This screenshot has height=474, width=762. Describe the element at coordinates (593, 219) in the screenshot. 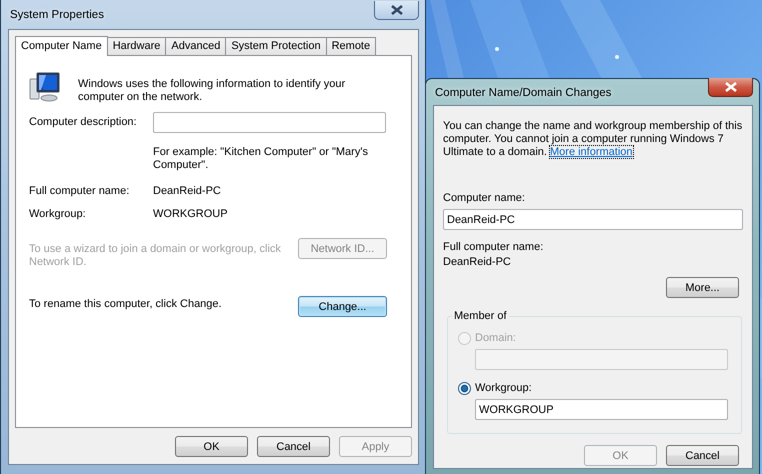

I see `computer-name-field: DeanReid-PC` at that location.